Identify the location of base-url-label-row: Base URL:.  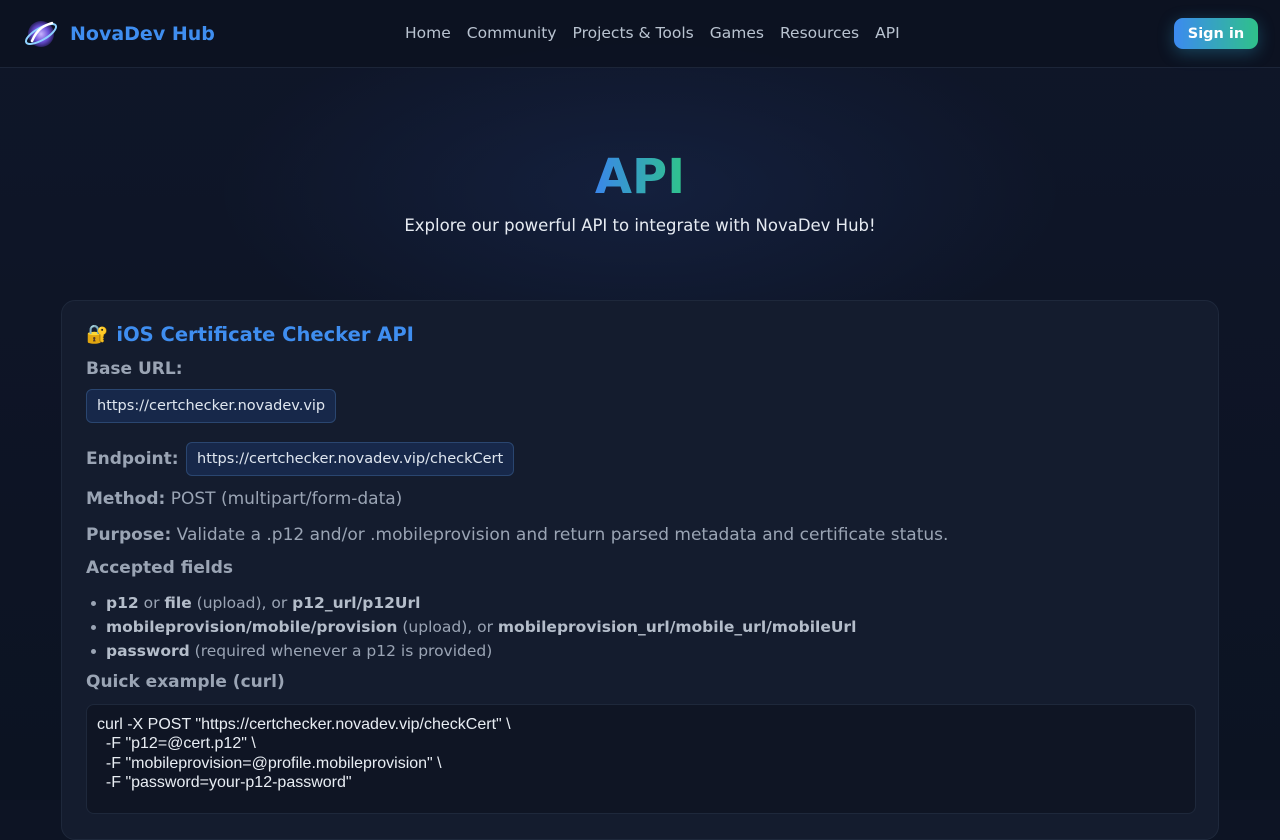
(134, 369).